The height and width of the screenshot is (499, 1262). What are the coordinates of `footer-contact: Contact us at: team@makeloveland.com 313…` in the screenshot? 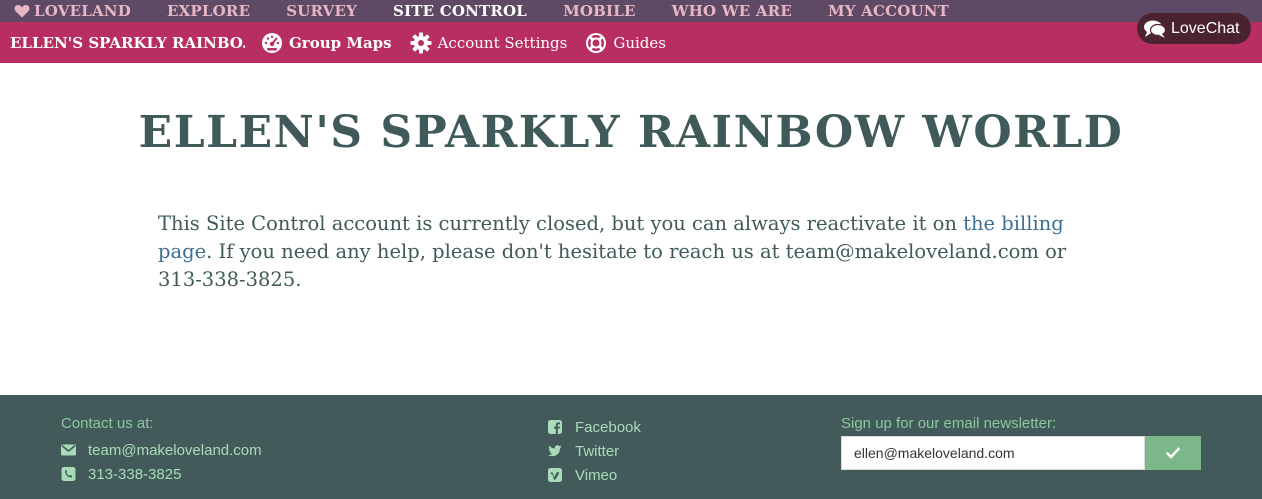 It's located at (161, 450).